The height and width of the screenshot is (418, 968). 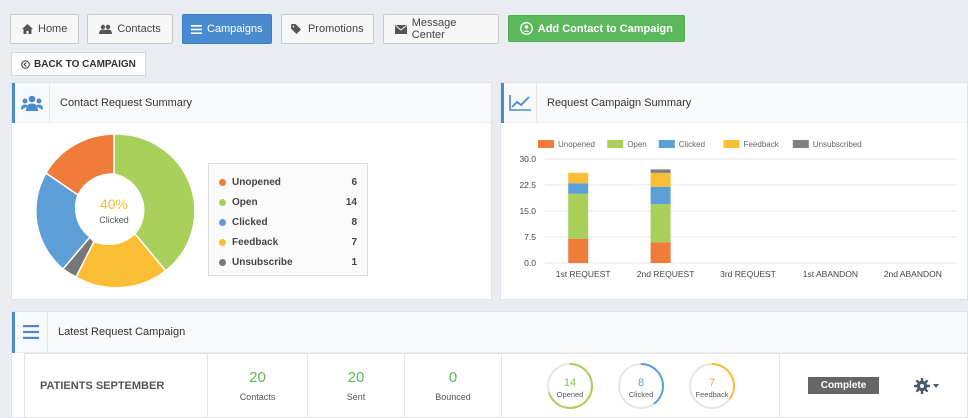 I want to click on envelope-icon, so click(x=400, y=29).